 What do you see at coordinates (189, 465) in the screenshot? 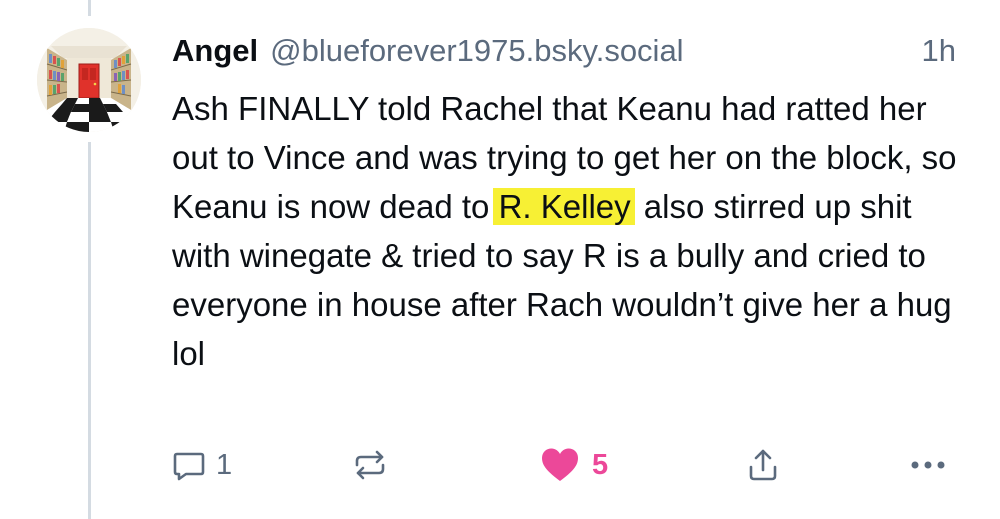
I see `reply-icon` at bounding box center [189, 465].